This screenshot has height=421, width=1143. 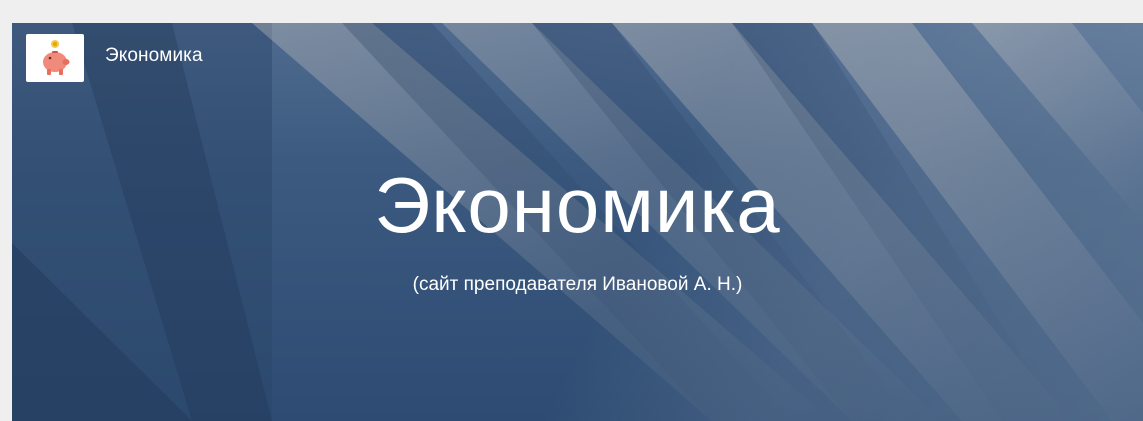 What do you see at coordinates (577, 205) in the screenshot?
I see `page-title: Экономика` at bounding box center [577, 205].